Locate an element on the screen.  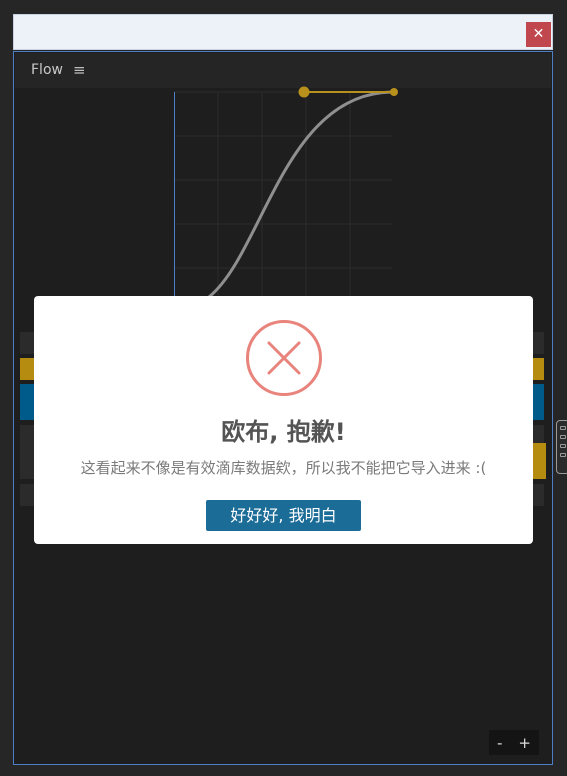
curve-end-point is located at coordinates (394, 92).